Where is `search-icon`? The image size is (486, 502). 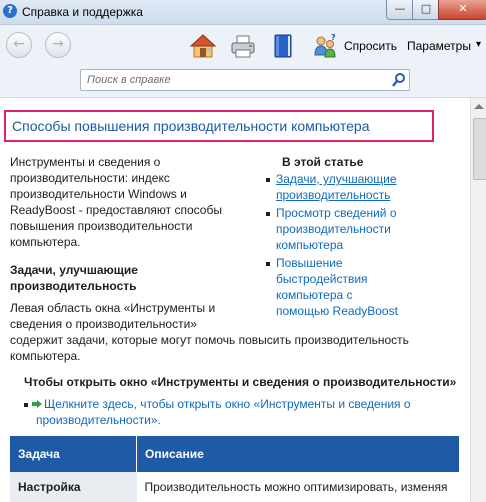 search-icon is located at coordinates (399, 80).